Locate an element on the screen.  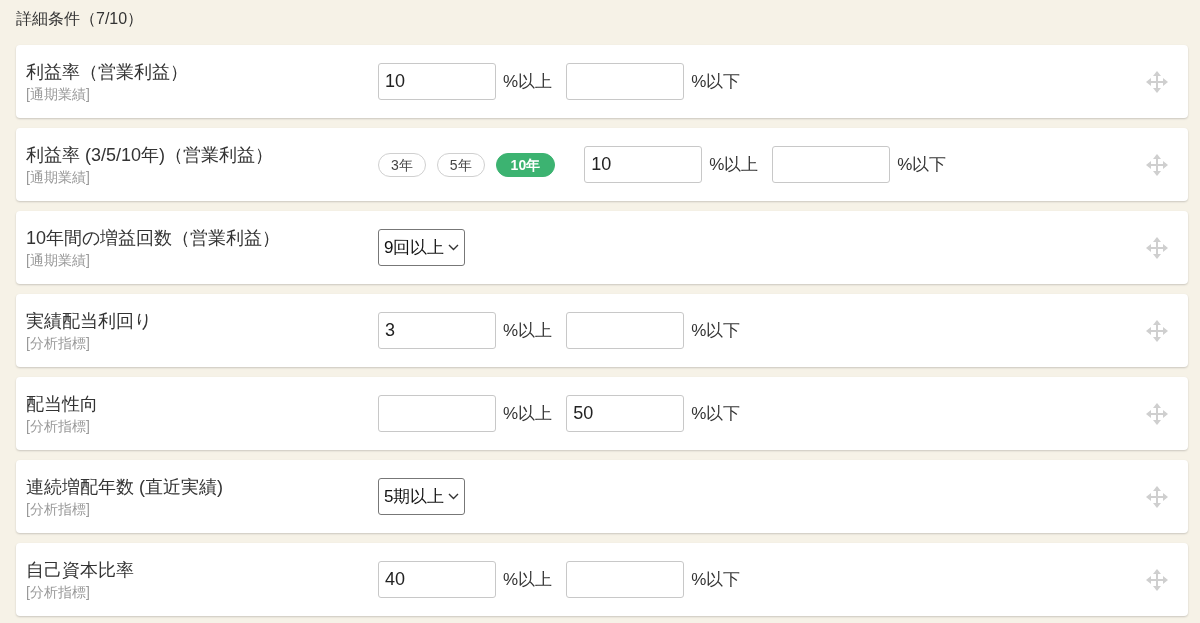
min-input-field: 40 is located at coordinates (437, 579).